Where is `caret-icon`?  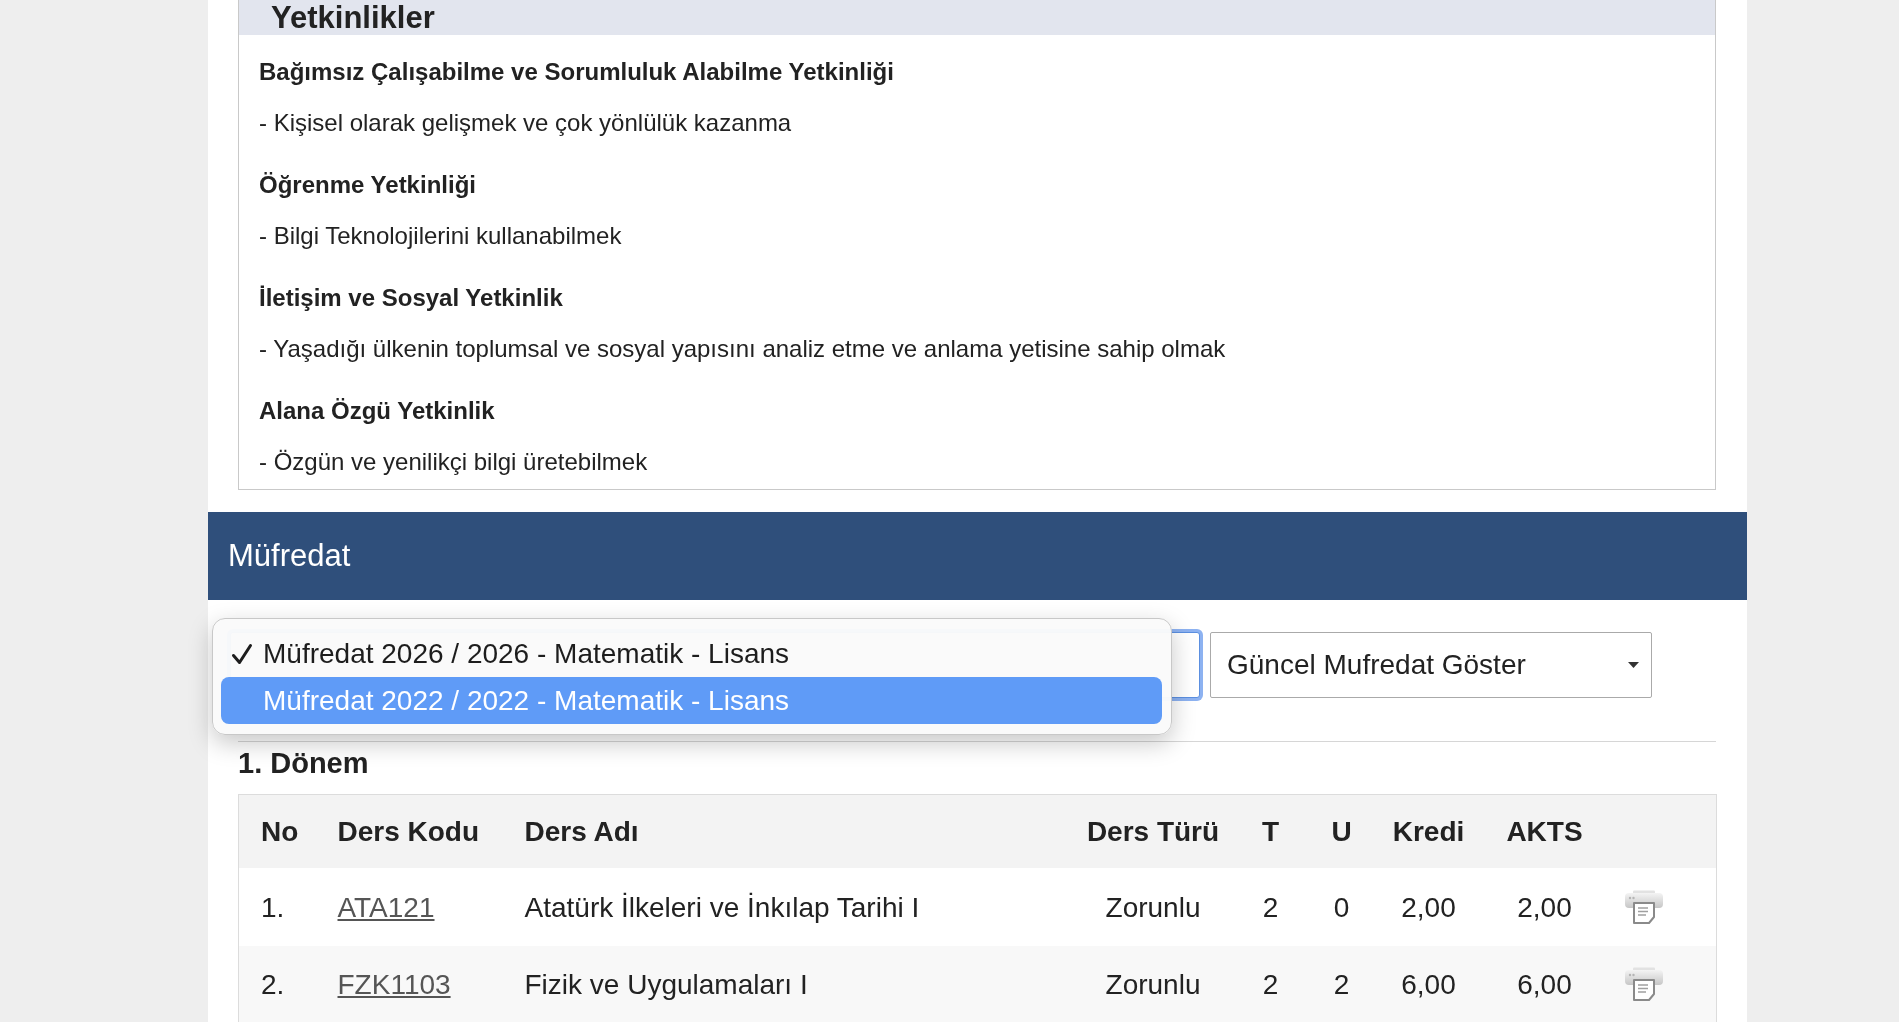 caret-icon is located at coordinates (1633, 665).